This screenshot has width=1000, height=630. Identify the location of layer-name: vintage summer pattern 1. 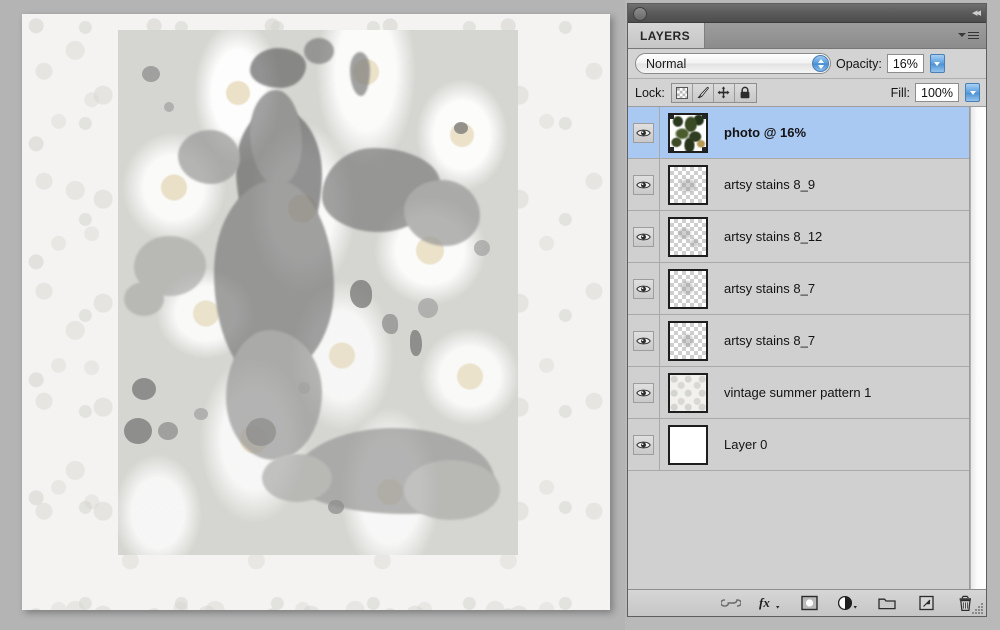
(793, 392).